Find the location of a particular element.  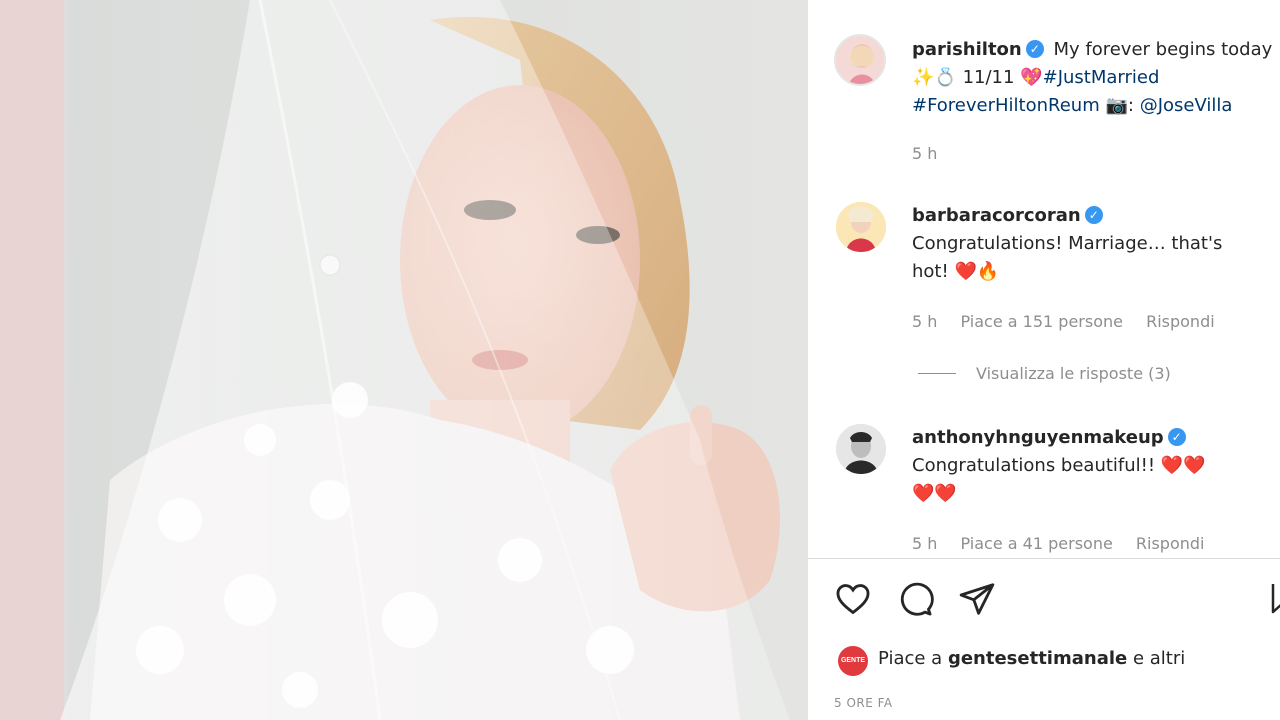

save-button is located at coordinates (1275, 601).